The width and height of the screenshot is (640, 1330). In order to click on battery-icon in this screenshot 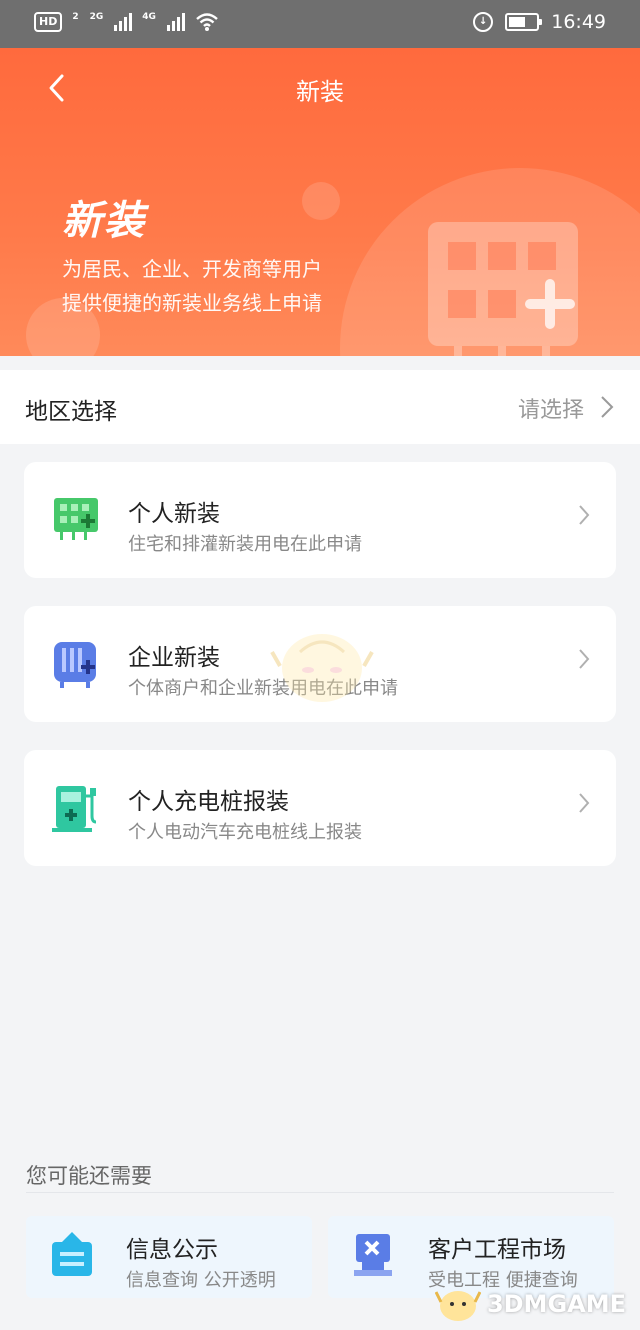, I will do `click(524, 22)`.